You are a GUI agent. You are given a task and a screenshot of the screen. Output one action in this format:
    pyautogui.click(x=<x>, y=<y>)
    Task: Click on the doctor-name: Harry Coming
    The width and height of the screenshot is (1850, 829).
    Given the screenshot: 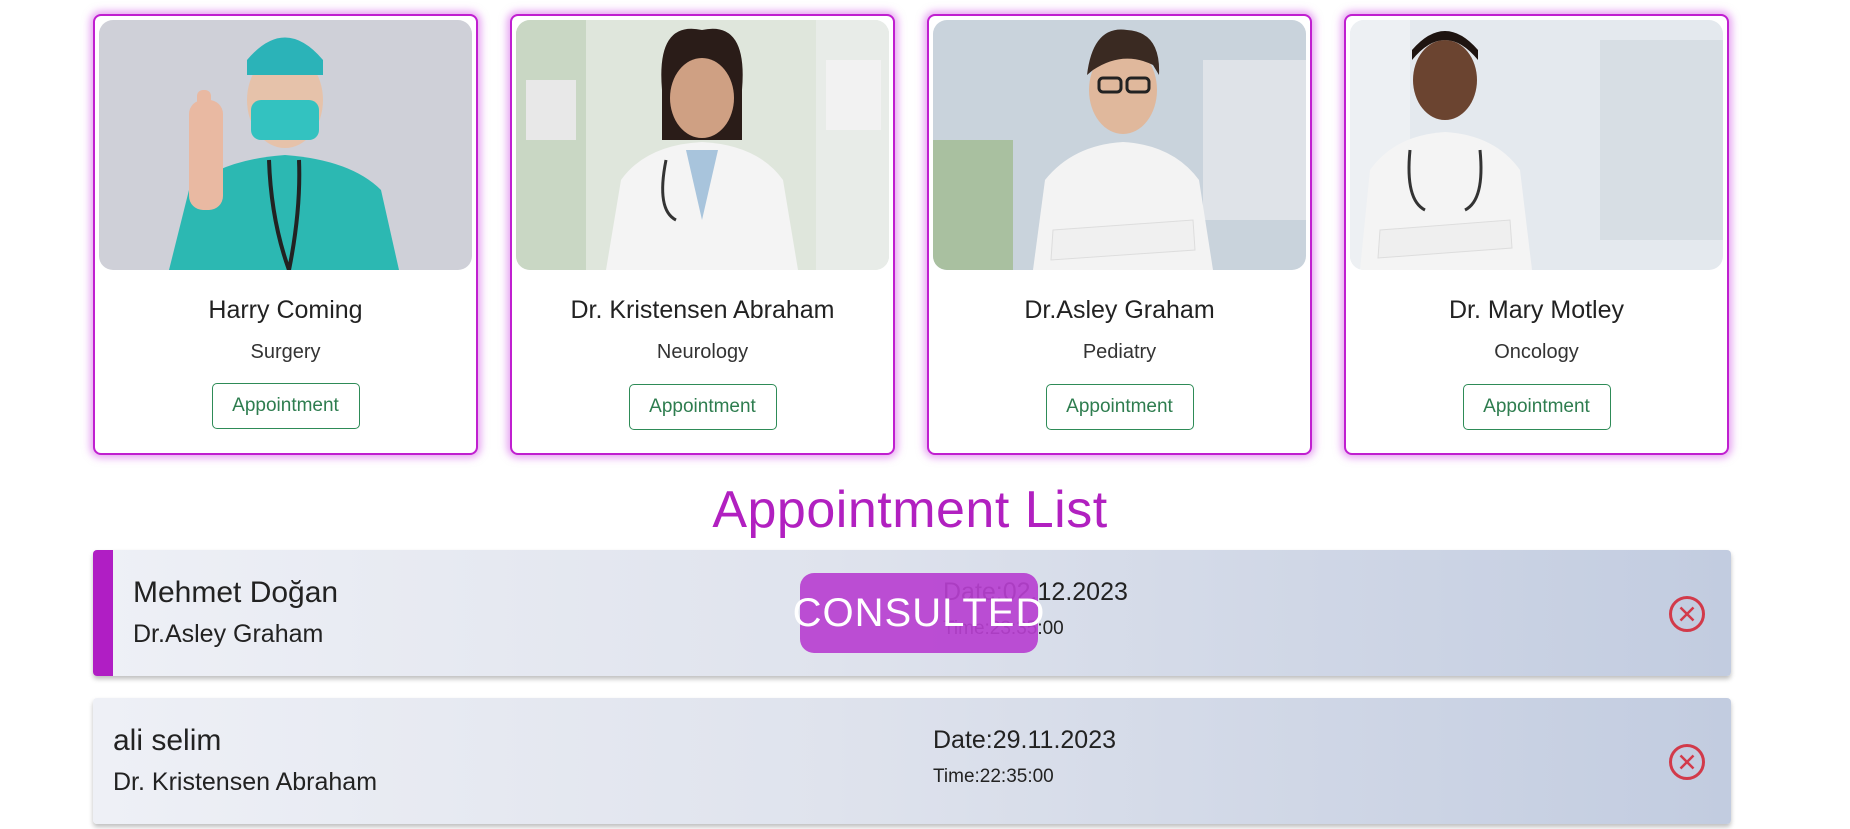 What is the action you would take?
    pyautogui.click(x=285, y=310)
    